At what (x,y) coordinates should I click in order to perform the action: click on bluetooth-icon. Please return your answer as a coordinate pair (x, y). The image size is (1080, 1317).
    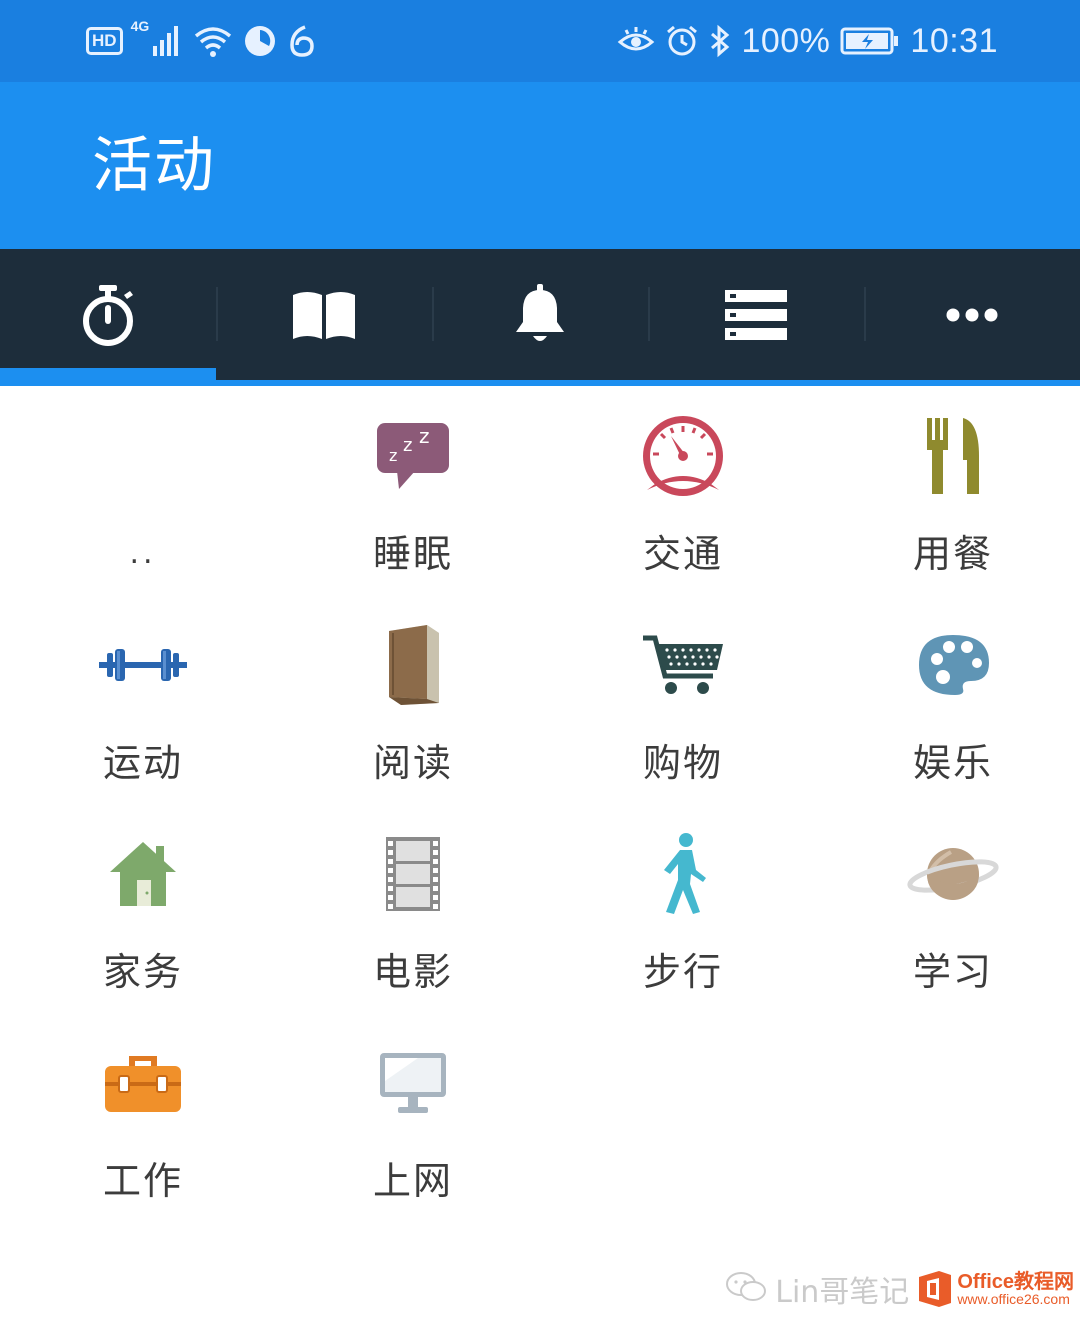
    Looking at the image, I should click on (720, 41).